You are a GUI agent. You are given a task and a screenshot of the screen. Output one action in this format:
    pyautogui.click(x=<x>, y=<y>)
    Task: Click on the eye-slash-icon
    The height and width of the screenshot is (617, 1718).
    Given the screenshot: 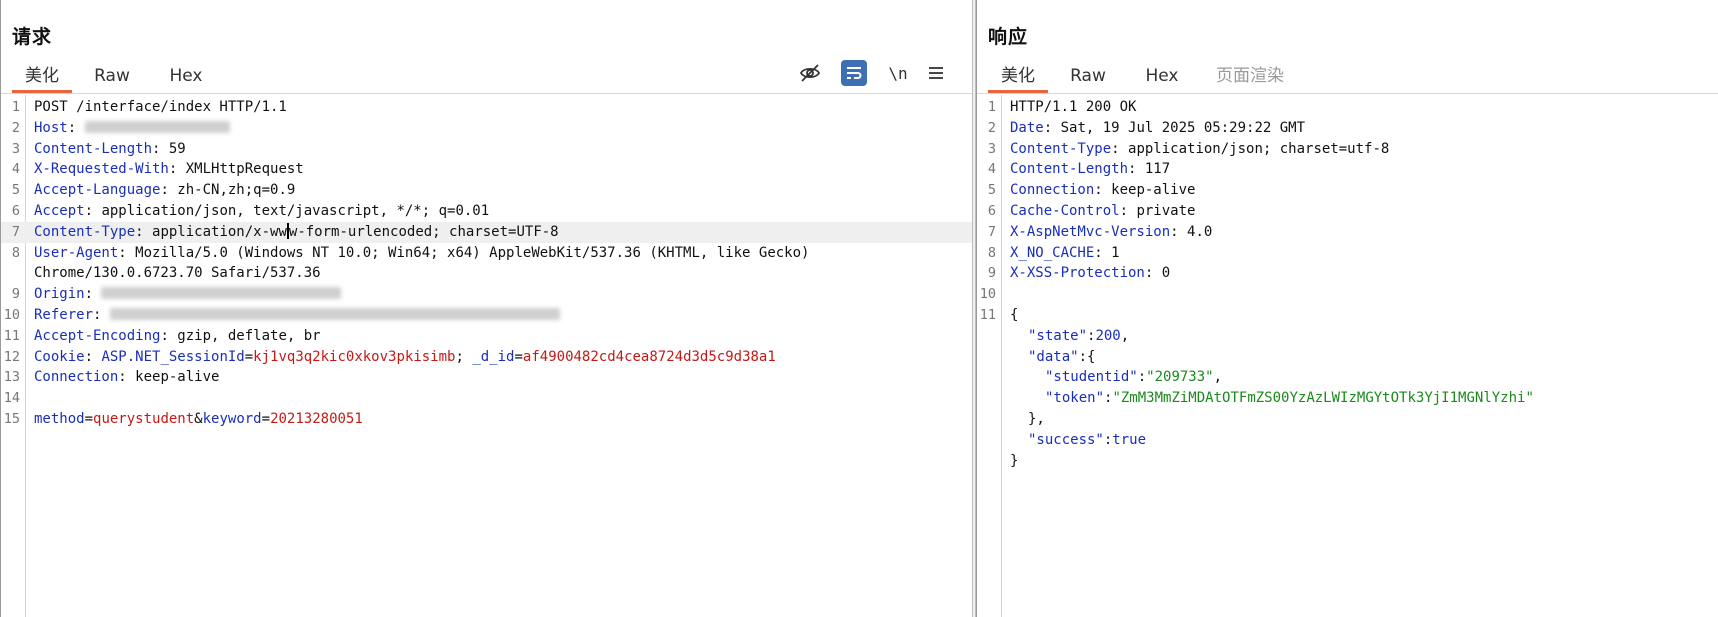 What is the action you would take?
    pyautogui.click(x=810, y=73)
    